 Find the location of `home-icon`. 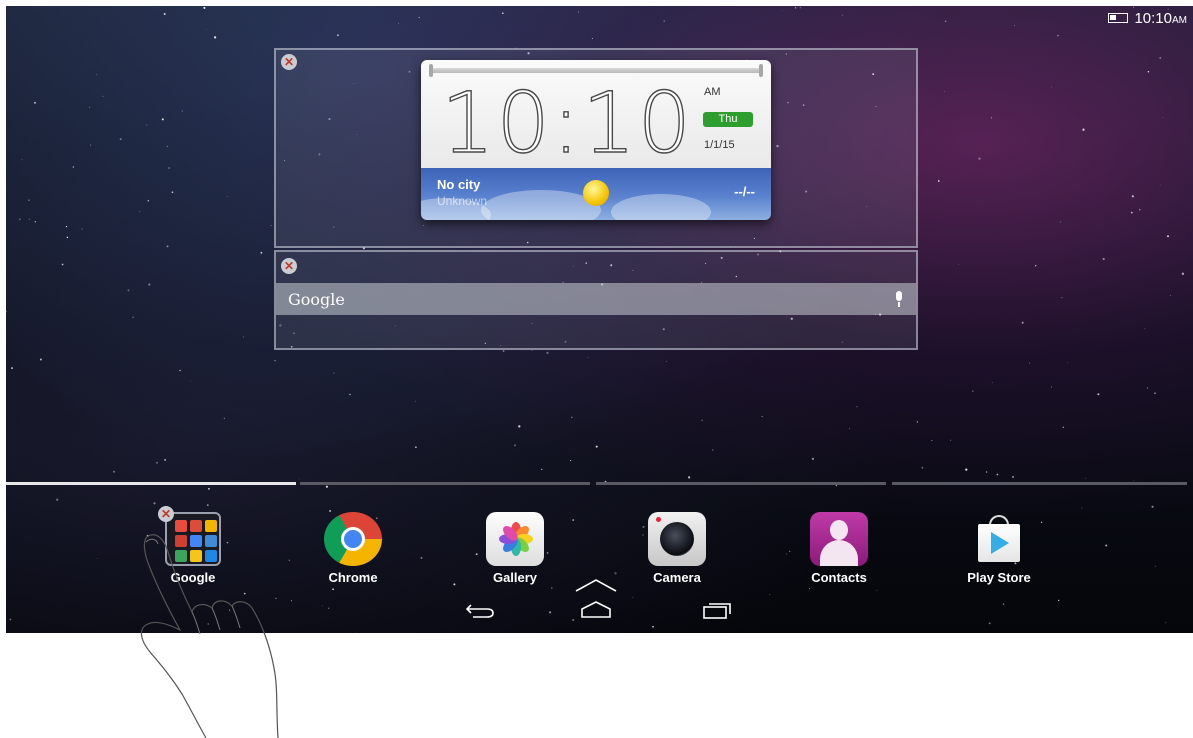

home-icon is located at coordinates (596, 610).